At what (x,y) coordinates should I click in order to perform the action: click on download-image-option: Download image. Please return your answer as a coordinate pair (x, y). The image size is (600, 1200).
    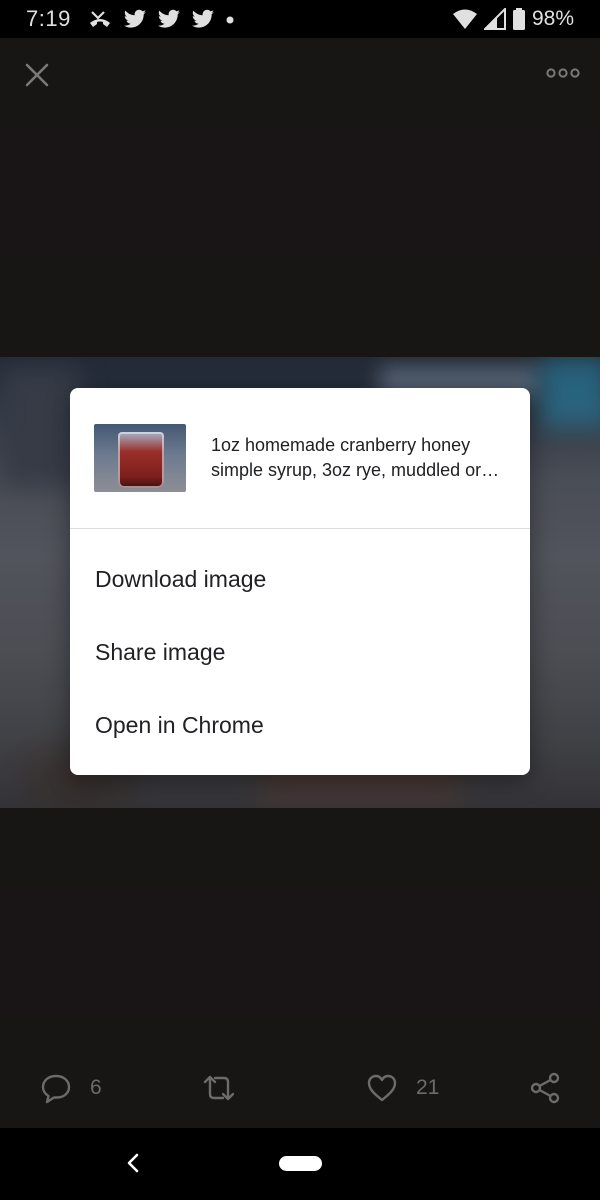
    Looking at the image, I should click on (300, 579).